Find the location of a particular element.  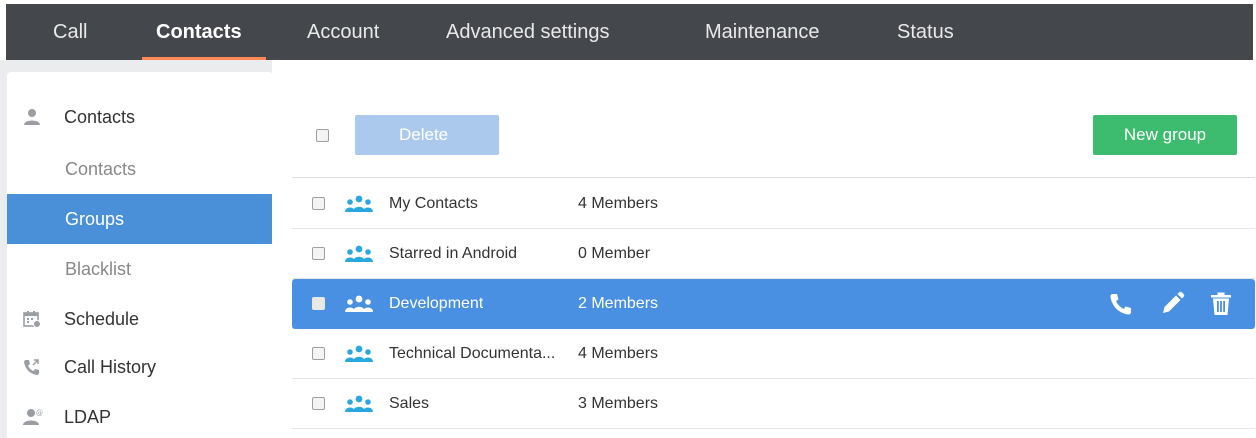

group-member-count: 2 Members is located at coordinates (618, 303).